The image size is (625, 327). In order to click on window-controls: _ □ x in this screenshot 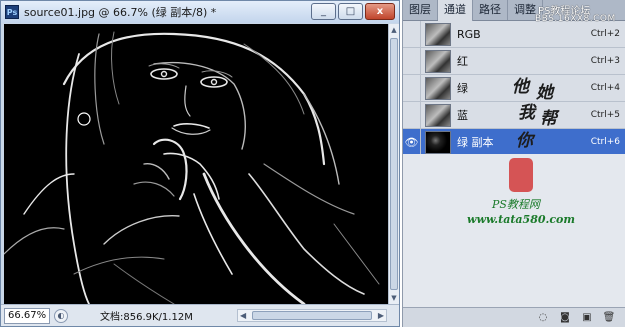, I will do `click(353, 11)`.